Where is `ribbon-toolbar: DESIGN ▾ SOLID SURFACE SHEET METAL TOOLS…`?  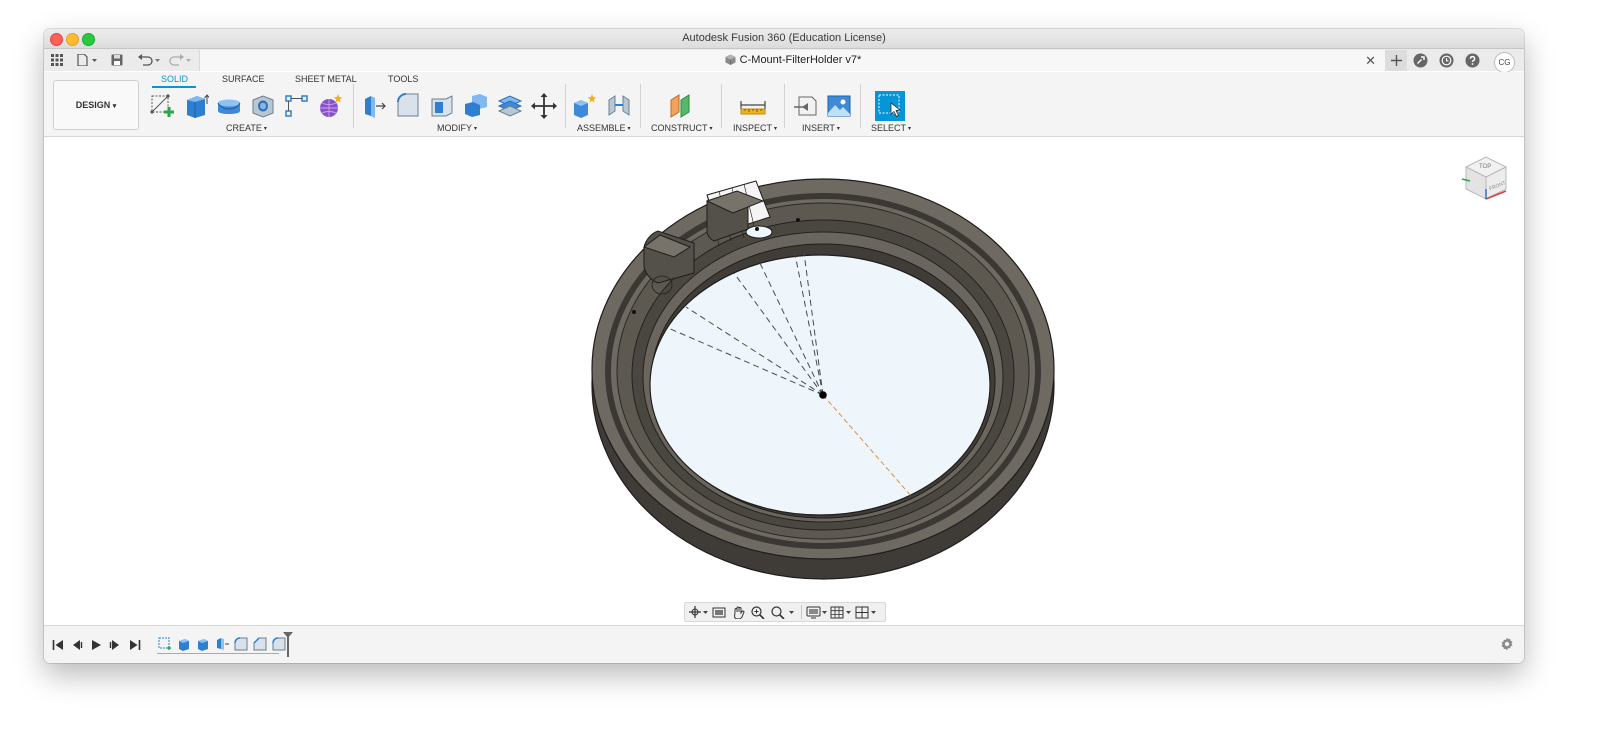 ribbon-toolbar: DESIGN ▾ SOLID SURFACE SHEET METAL TOOLS… is located at coordinates (784, 104).